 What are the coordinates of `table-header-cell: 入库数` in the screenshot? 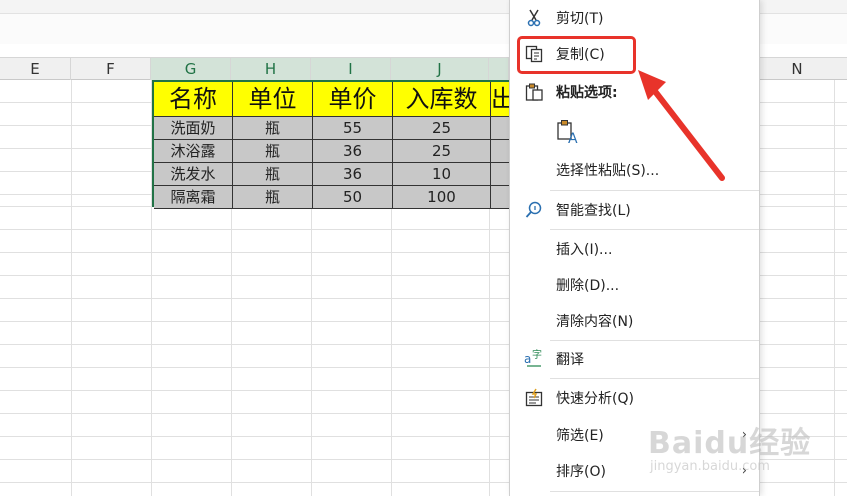 It's located at (442, 99).